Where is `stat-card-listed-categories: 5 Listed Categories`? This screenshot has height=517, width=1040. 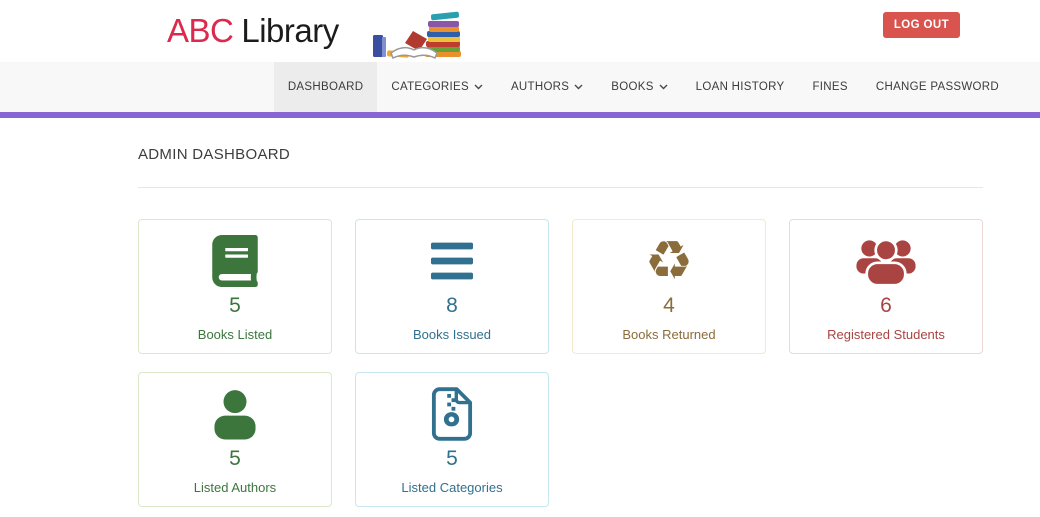 stat-card-listed-categories: 5 Listed Categories is located at coordinates (452, 439).